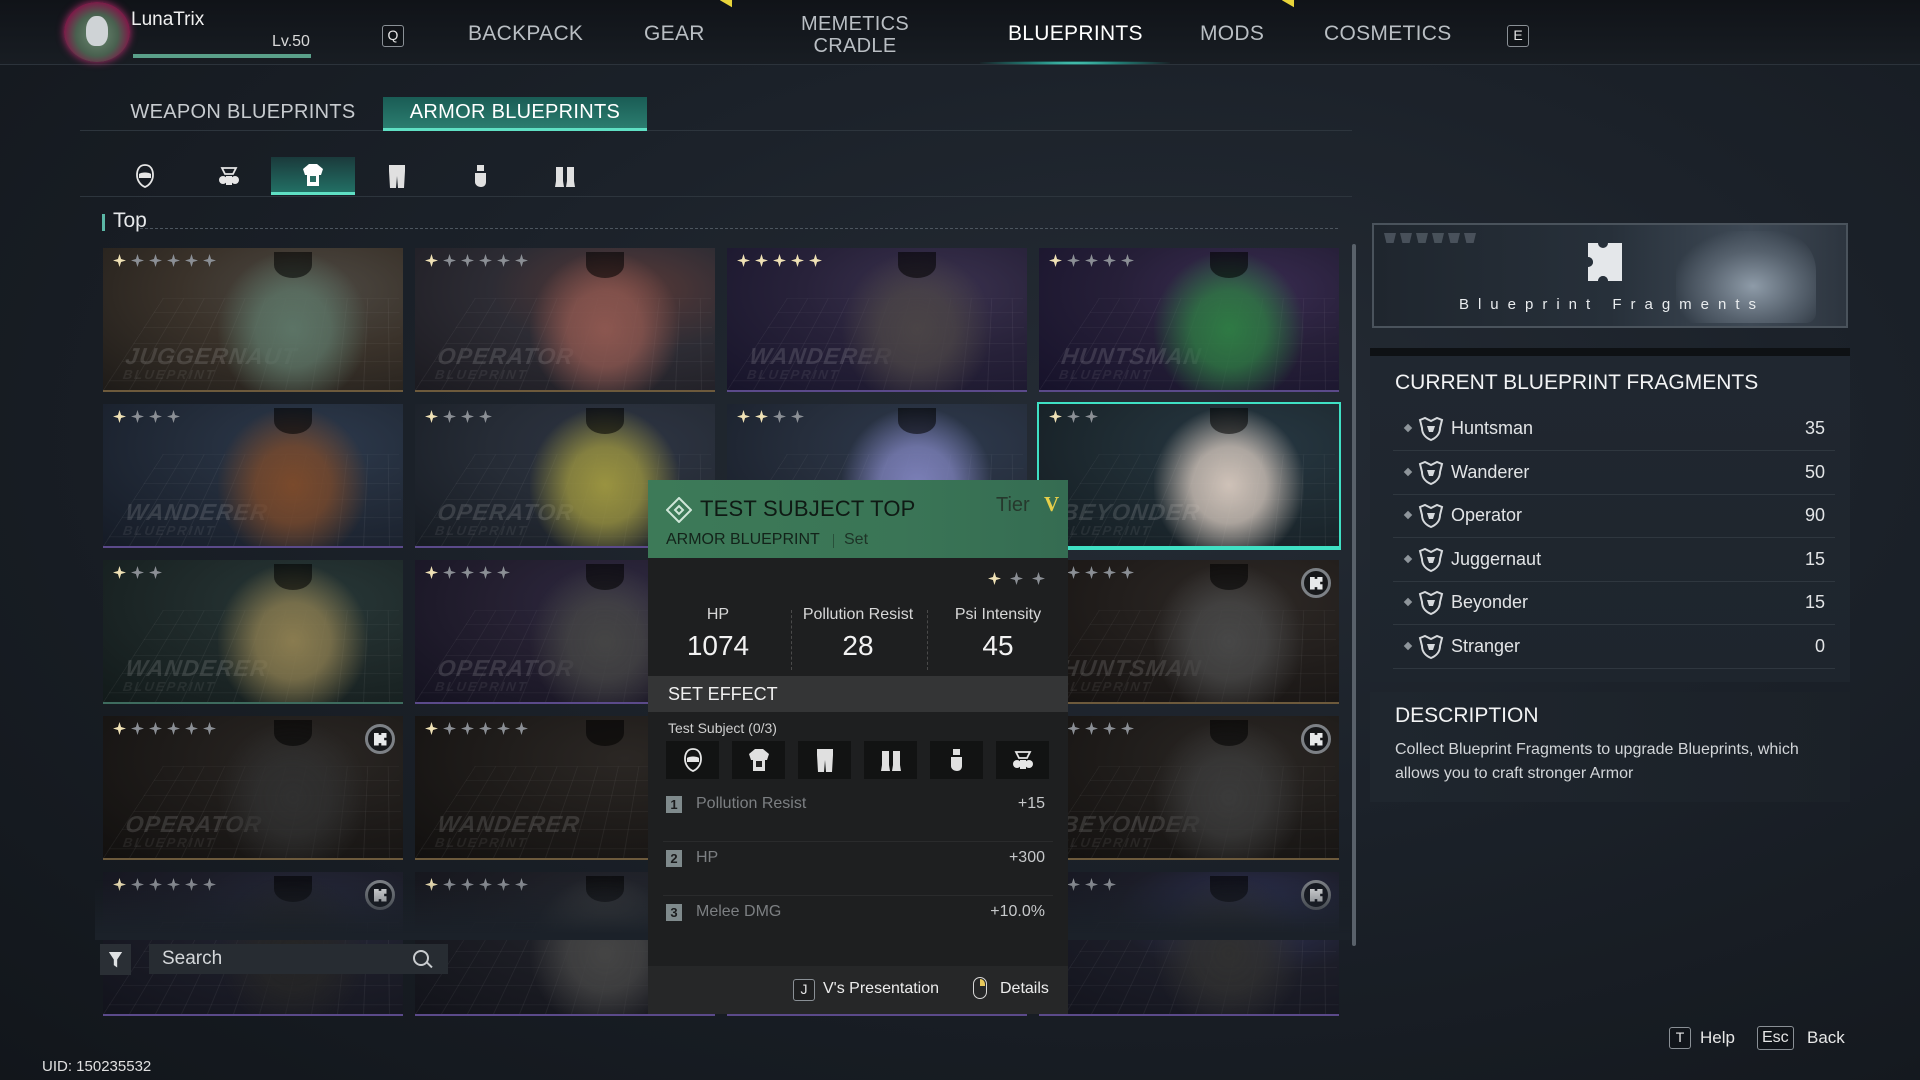 The width and height of the screenshot is (1920, 1080). I want to click on fragment-row: Stranger 0, so click(1614, 647).